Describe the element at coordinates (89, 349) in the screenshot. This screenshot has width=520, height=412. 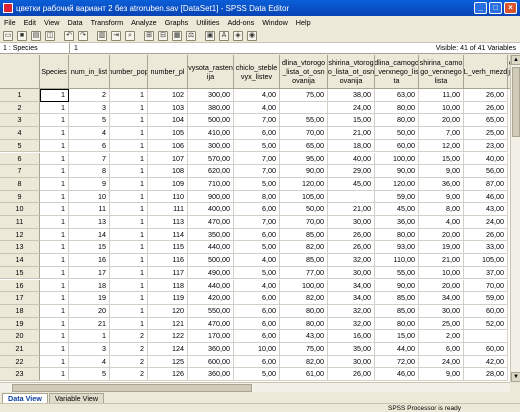
I see `data-cell: 3` at that location.